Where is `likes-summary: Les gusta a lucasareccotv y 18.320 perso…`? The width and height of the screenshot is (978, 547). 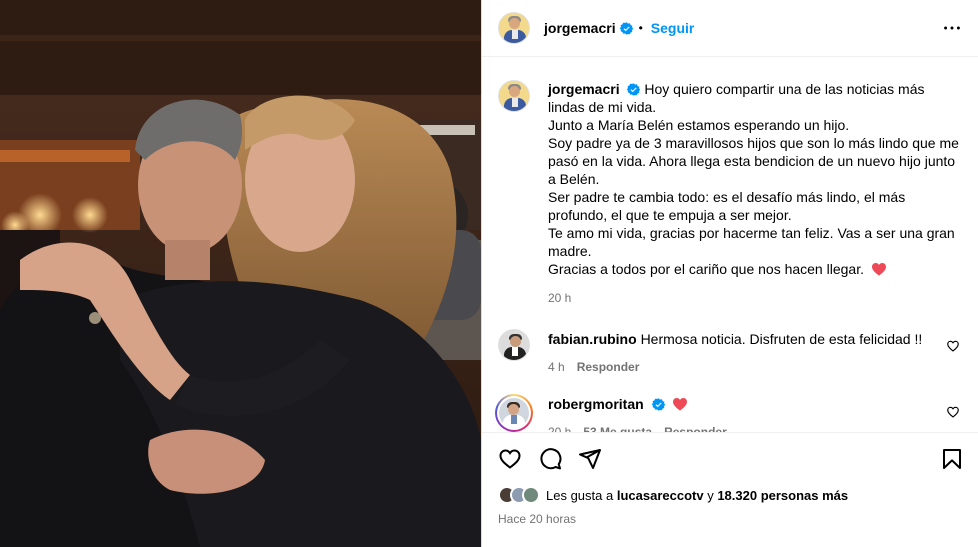
likes-summary: Les gusta a lucasareccotv y 18.320 perso… is located at coordinates (731, 495).